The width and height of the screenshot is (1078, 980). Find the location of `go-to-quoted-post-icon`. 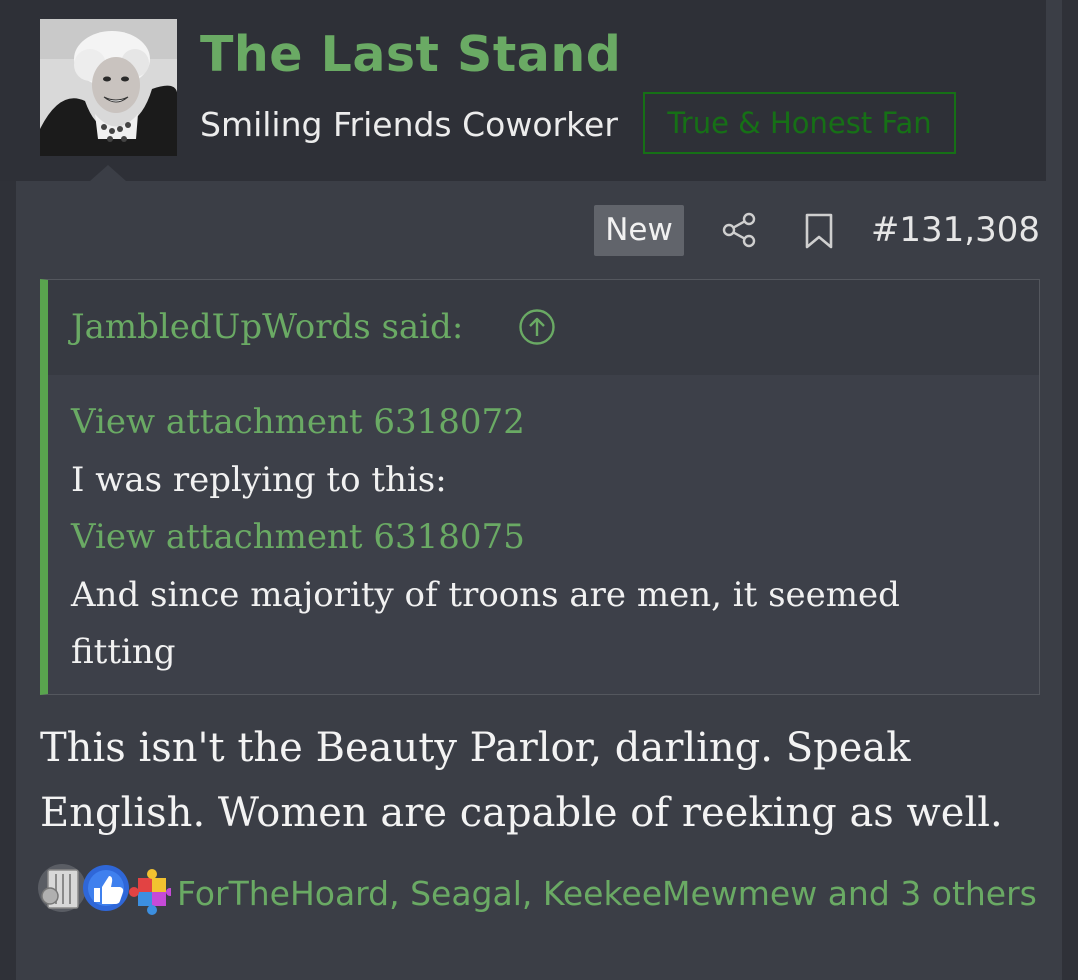

go-to-quoted-post-icon is located at coordinates (537, 327).